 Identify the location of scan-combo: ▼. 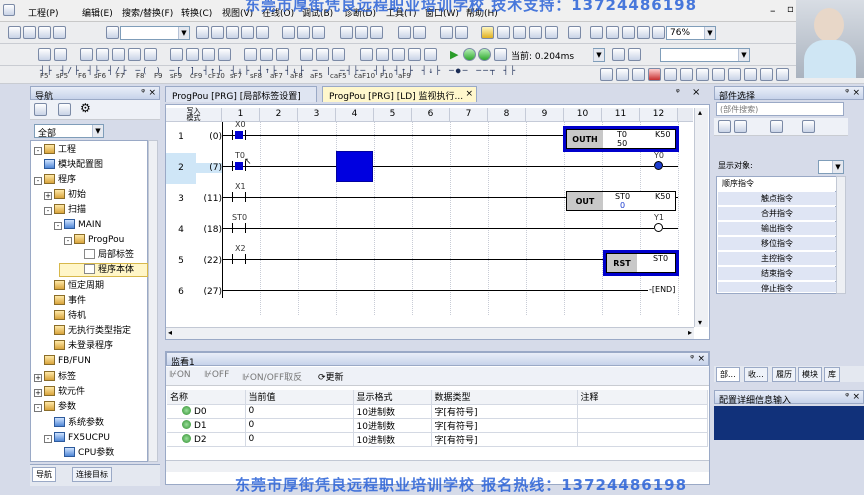
(599, 55).